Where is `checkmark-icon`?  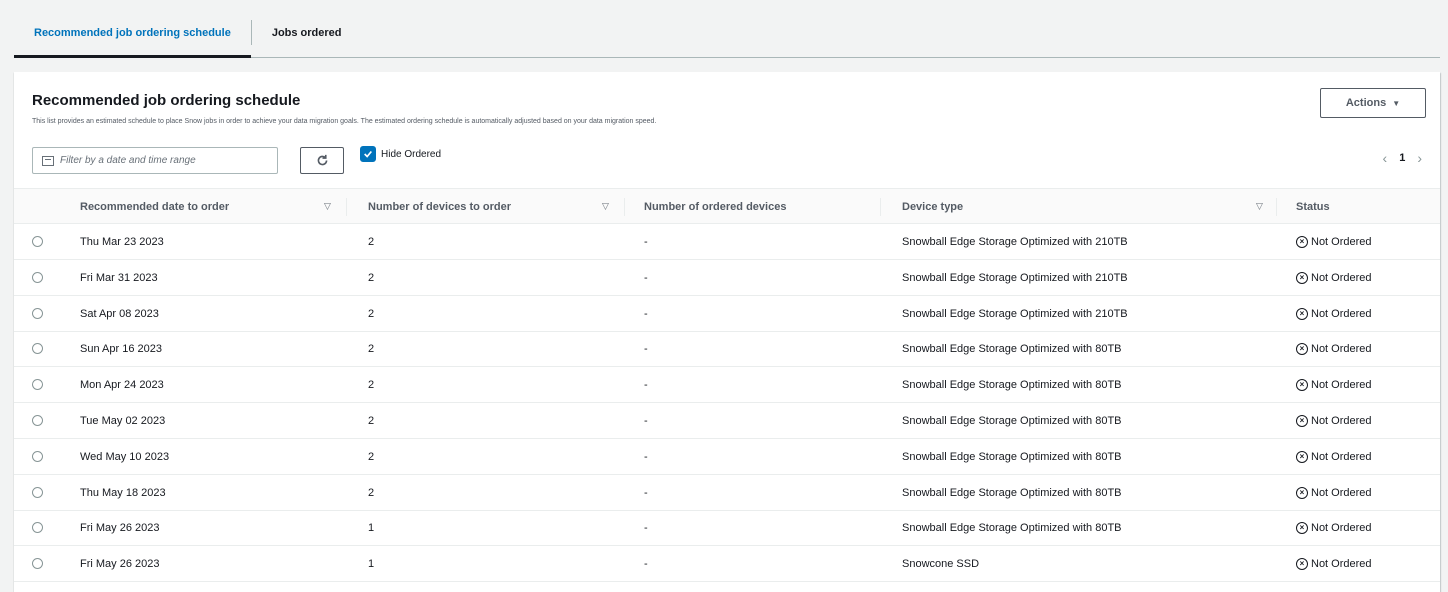
checkmark-icon is located at coordinates (368, 154).